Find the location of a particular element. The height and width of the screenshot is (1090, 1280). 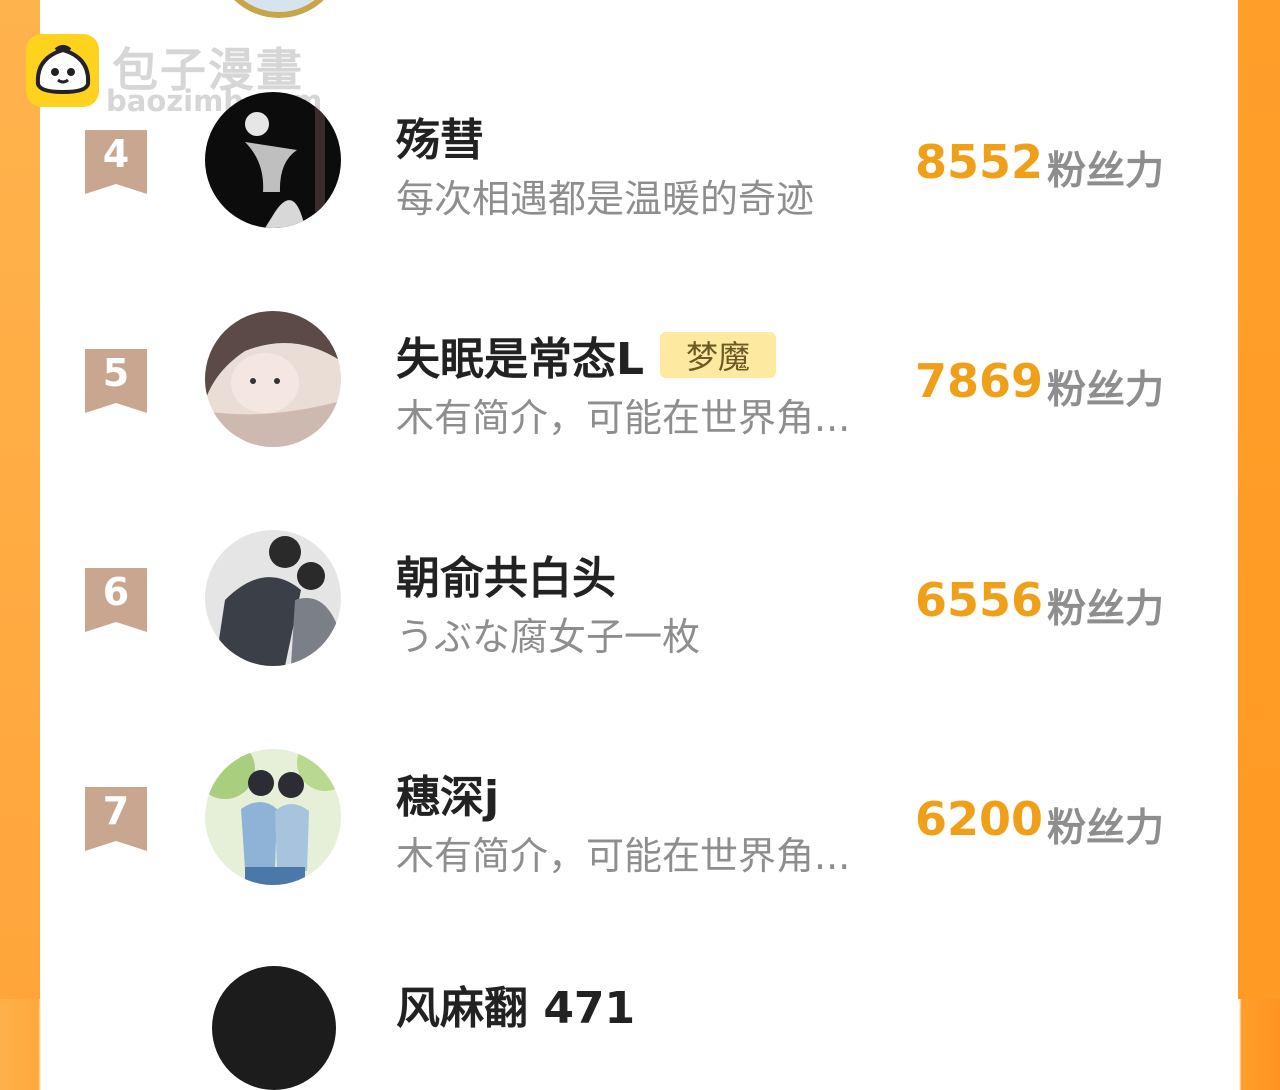

user-name: 朝俞共白头 is located at coordinates (506, 574).